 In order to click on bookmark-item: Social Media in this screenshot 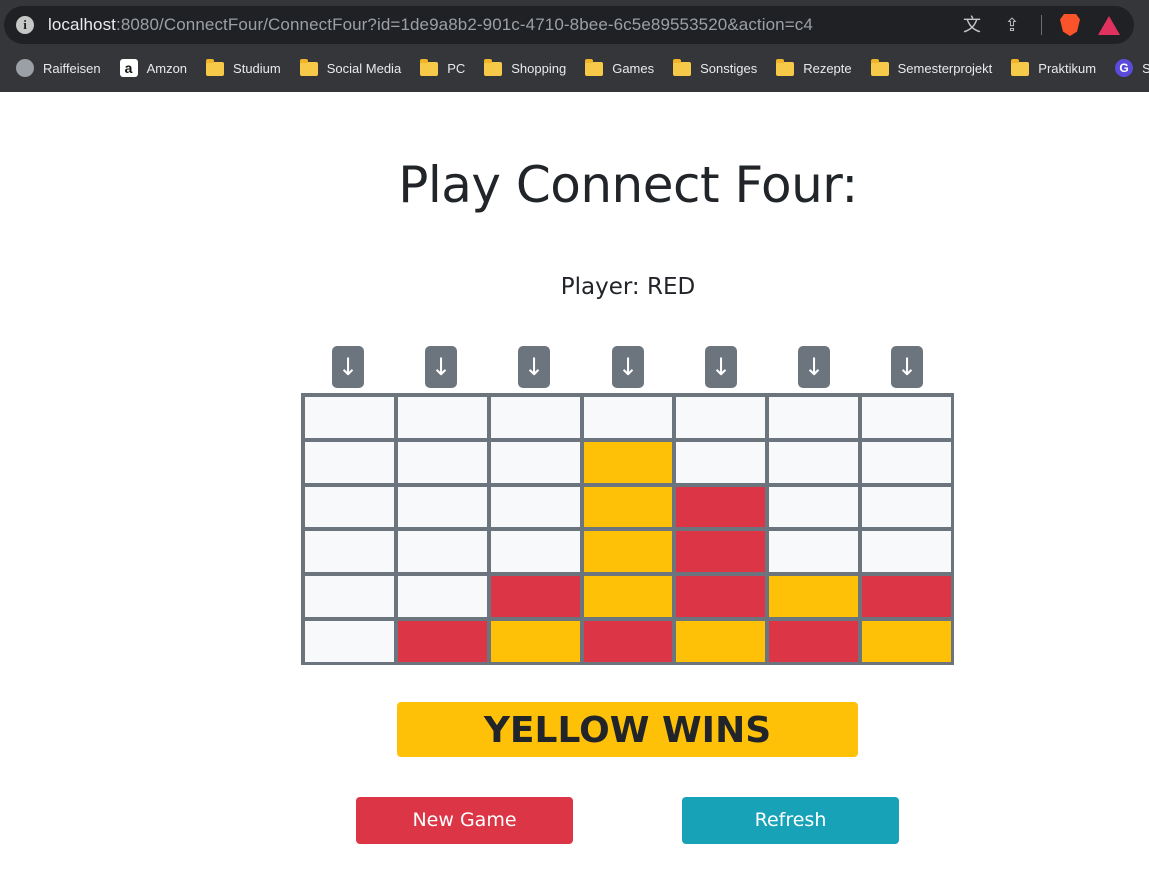, I will do `click(350, 67)`.